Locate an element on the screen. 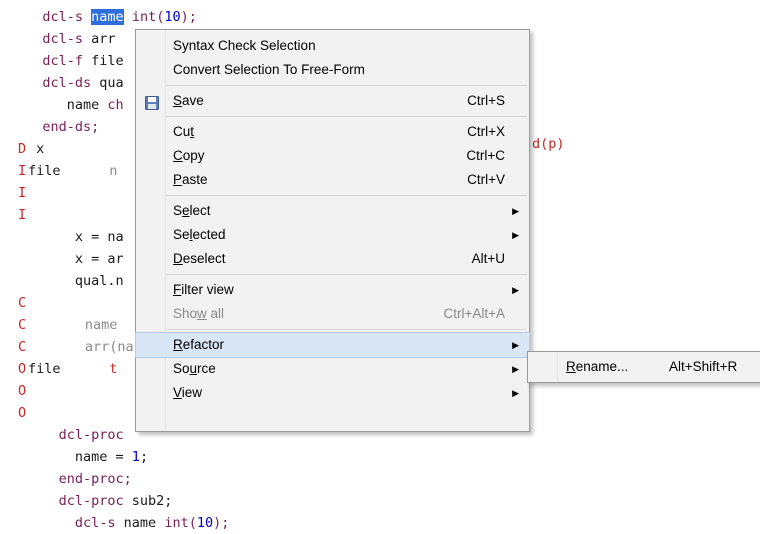 The height and width of the screenshot is (534, 760). code-token: ch is located at coordinates (115, 105).